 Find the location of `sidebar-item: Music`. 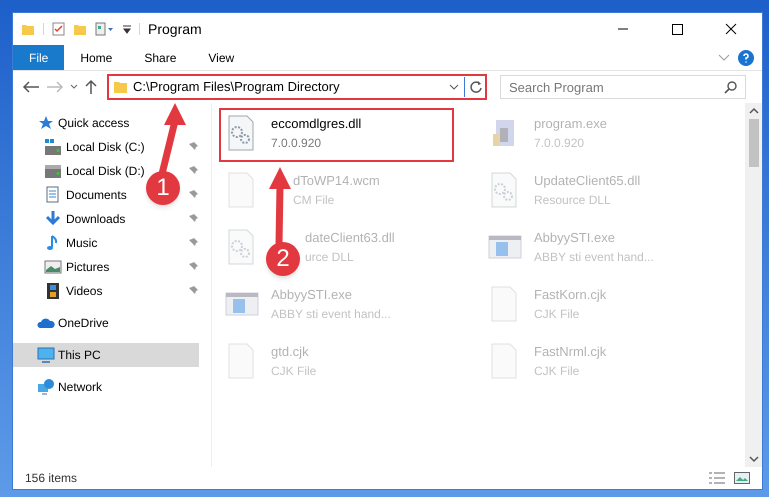

sidebar-item: Music is located at coordinates (55, 243).